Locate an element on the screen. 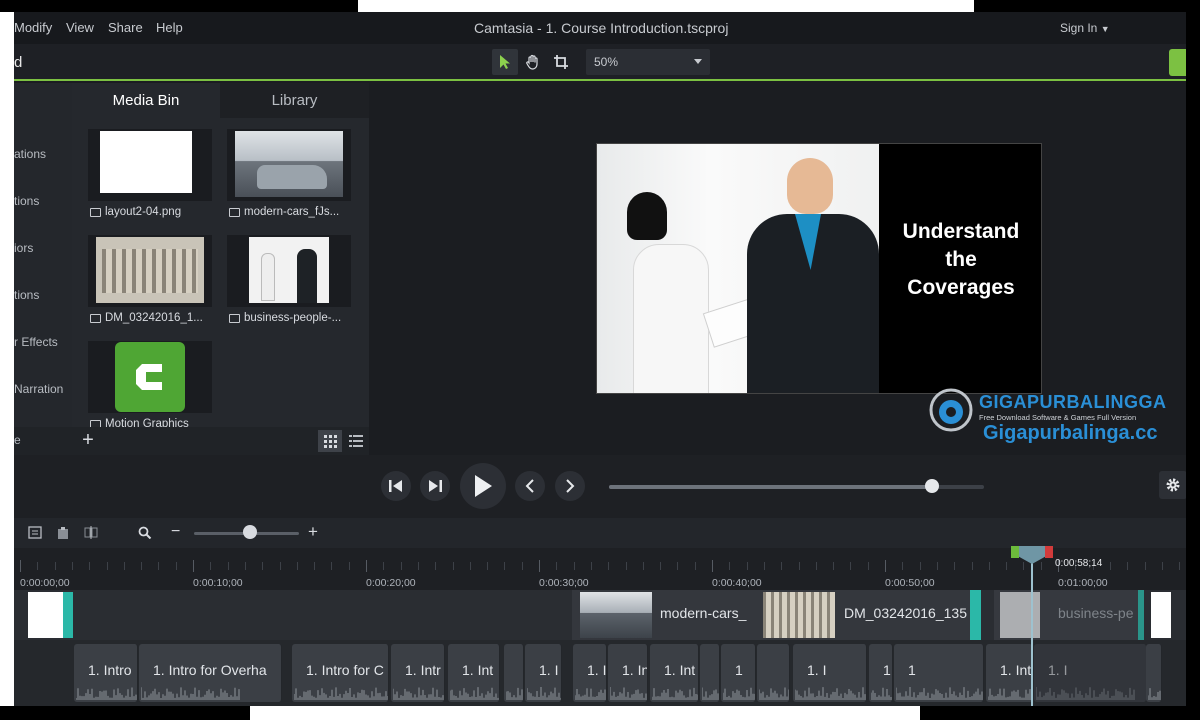  sidebar-item-voice-narration: Narration is located at coordinates (38, 389).